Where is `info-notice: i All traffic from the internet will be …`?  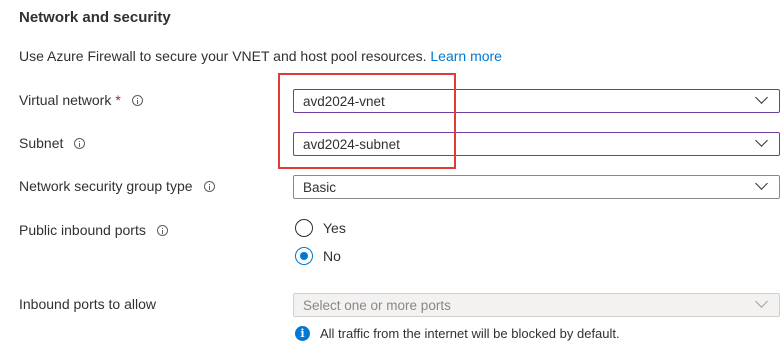 info-notice: i All traffic from the internet will be … is located at coordinates (457, 333).